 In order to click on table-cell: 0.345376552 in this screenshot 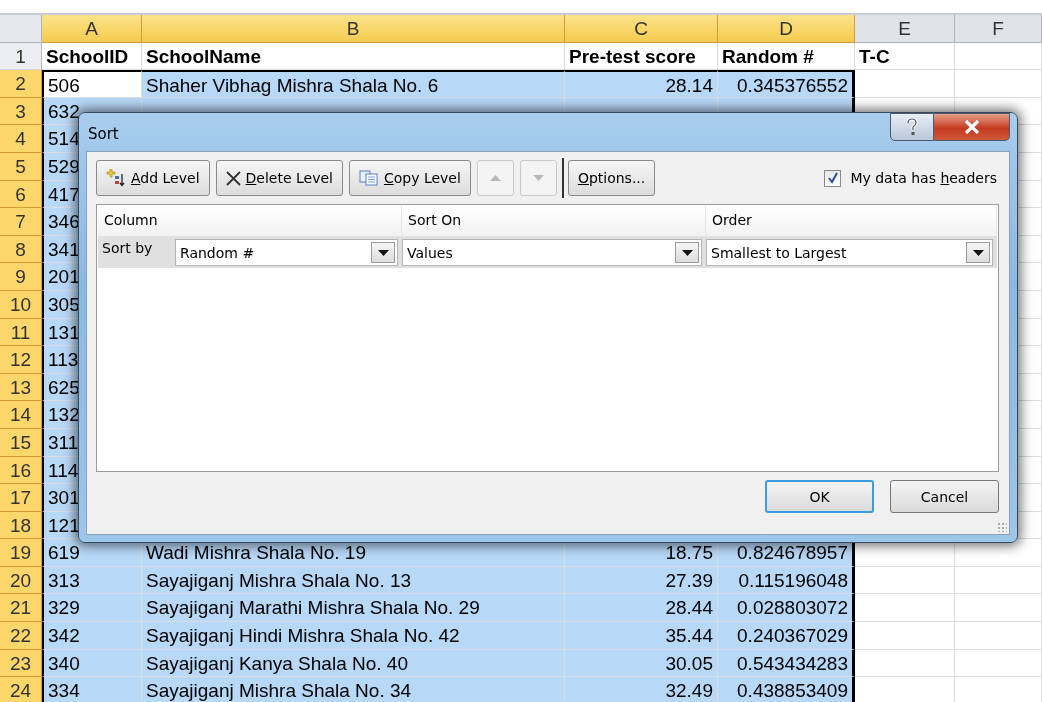, I will do `click(786, 84)`.